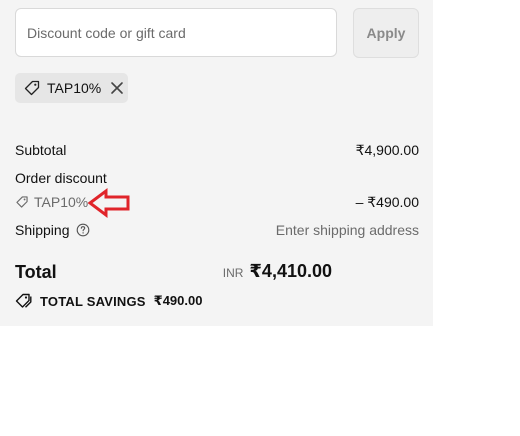  I want to click on shipping-label: Shipping, so click(42, 230).